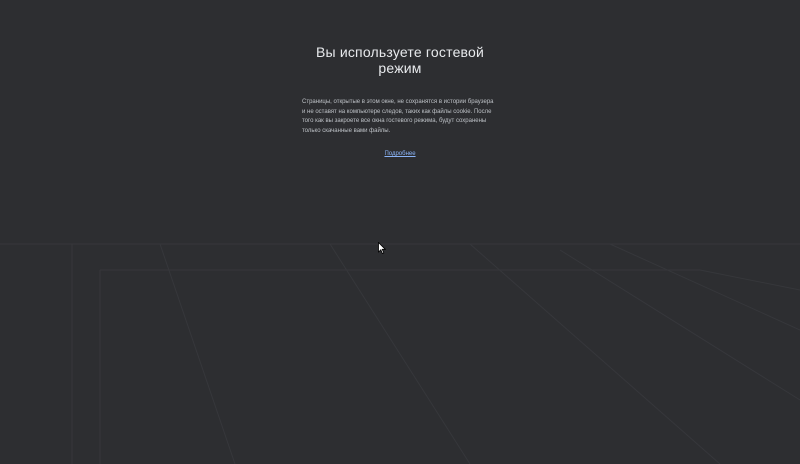 The height and width of the screenshot is (464, 800). Describe the element at coordinates (382, 248) in the screenshot. I see `mouse-pointer-icon` at that location.